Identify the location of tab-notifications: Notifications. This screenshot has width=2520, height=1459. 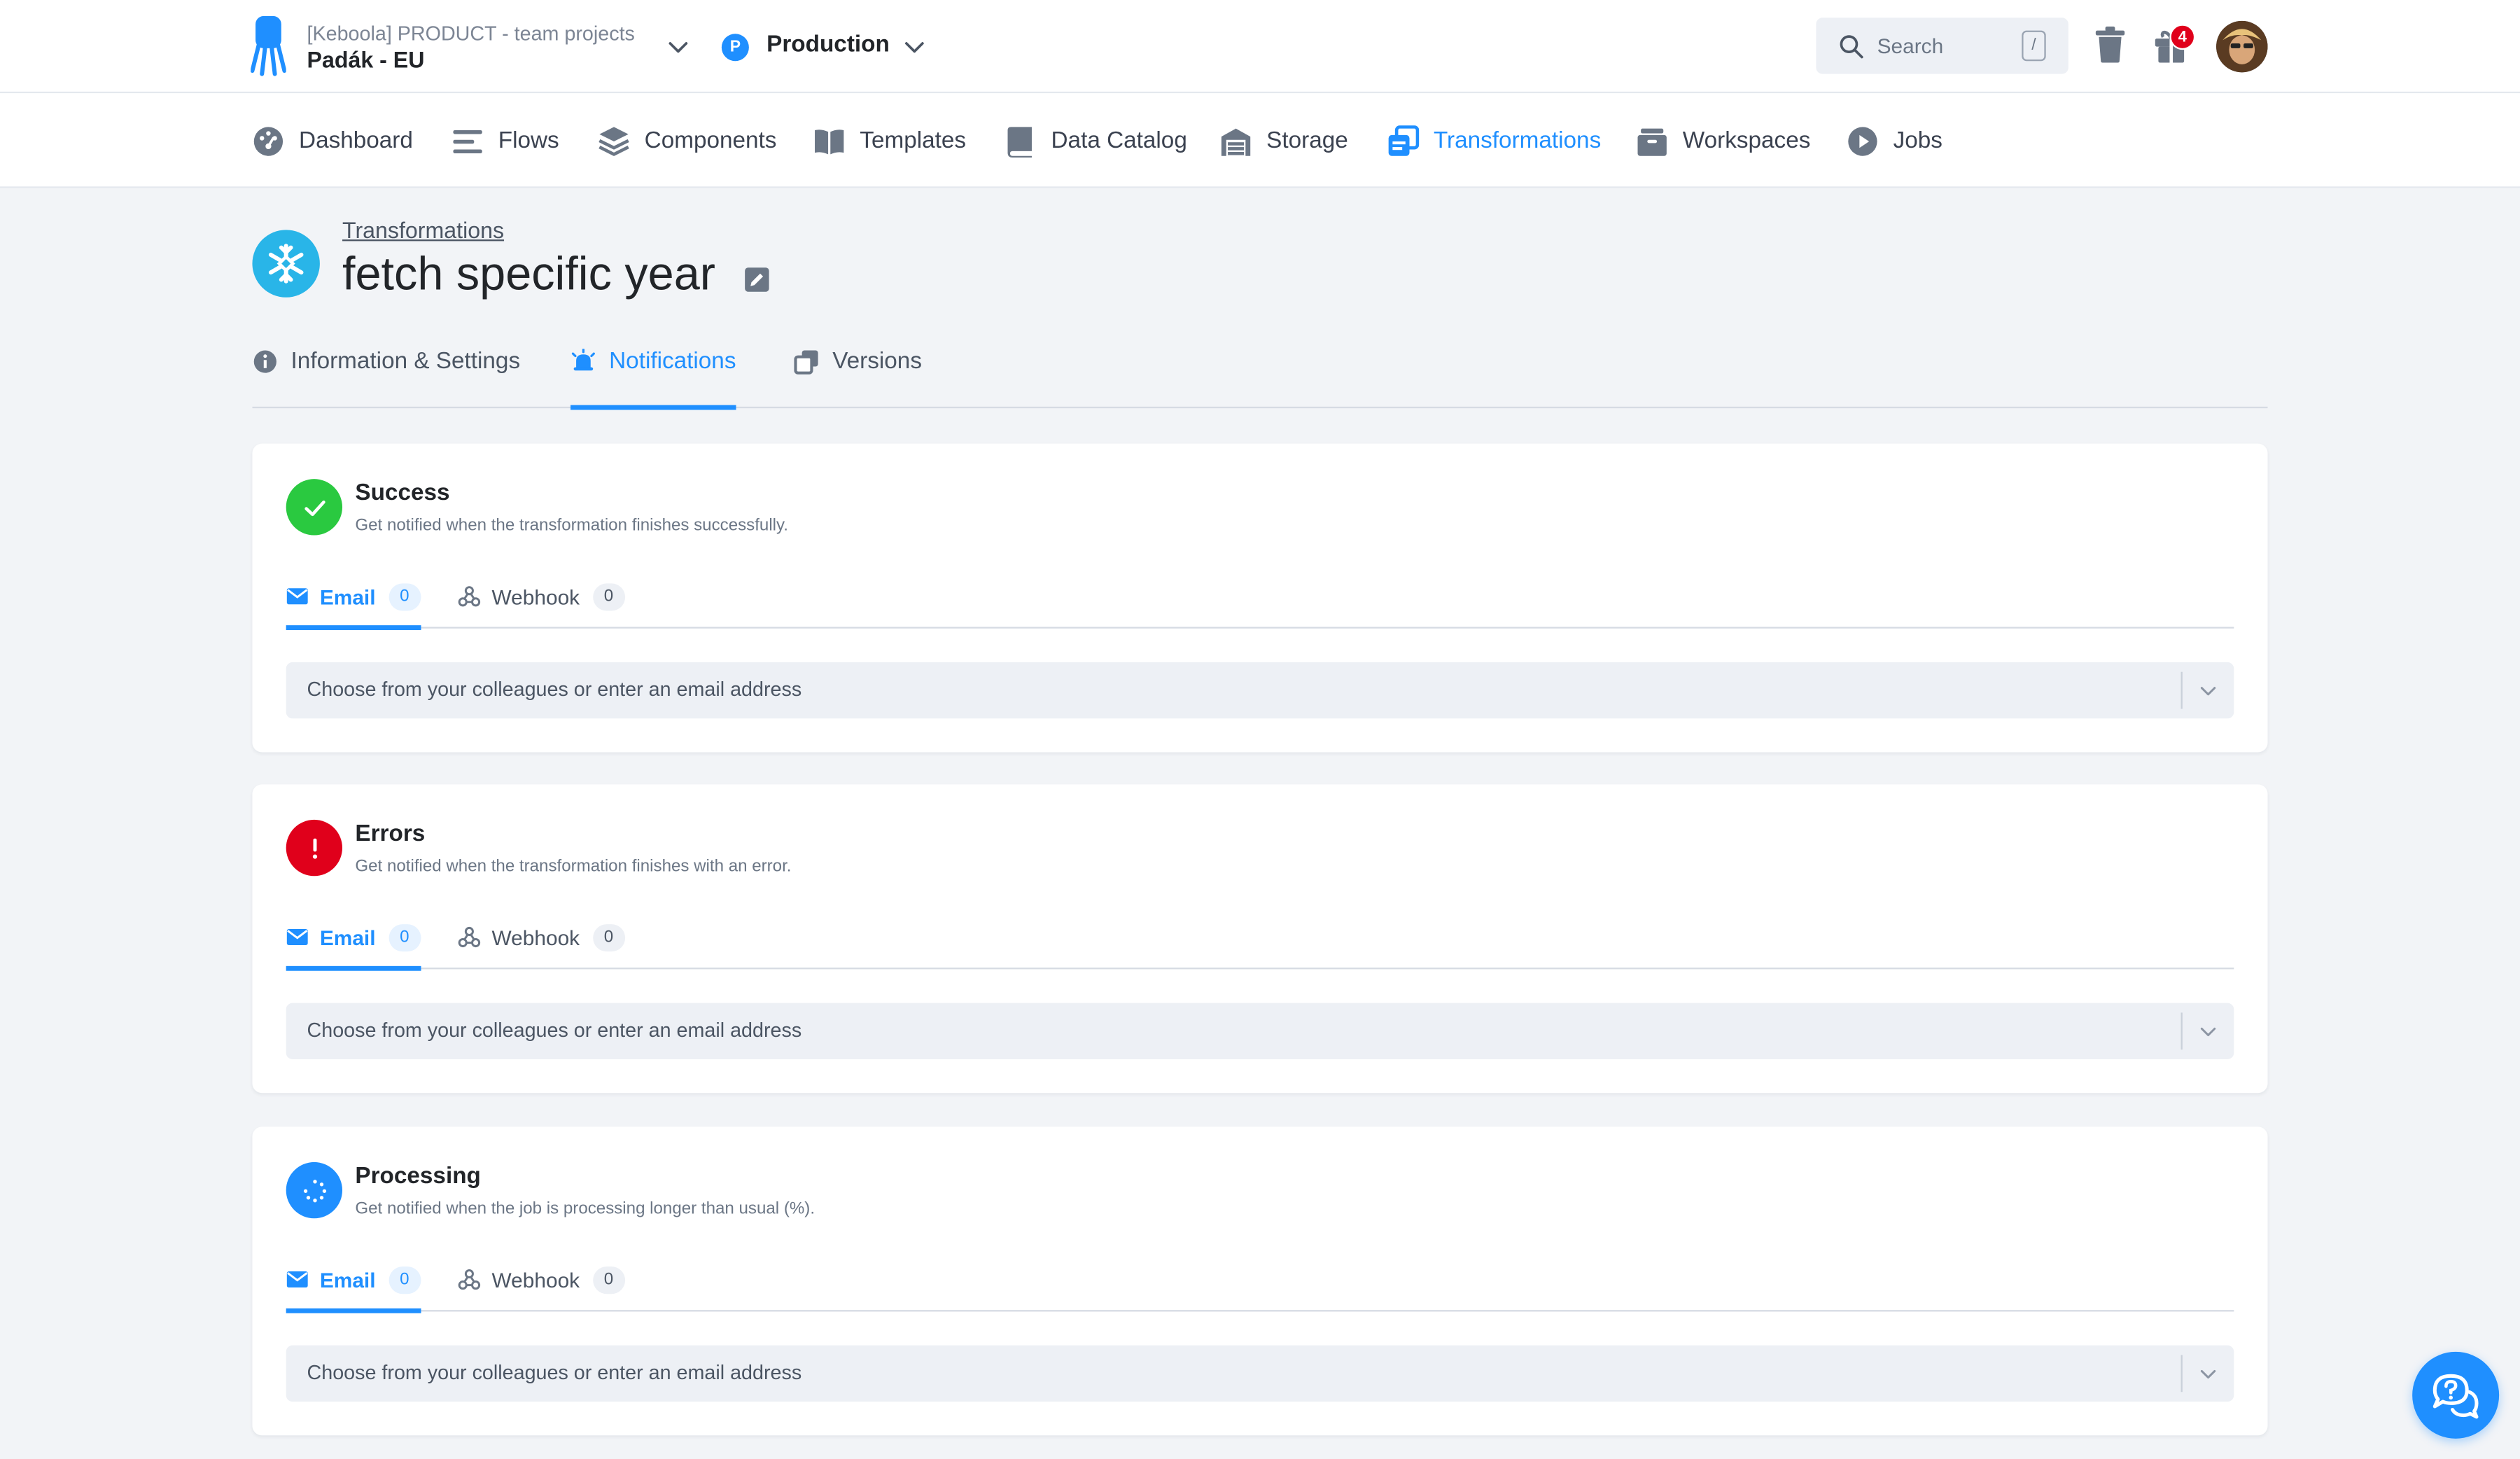
(653, 362).